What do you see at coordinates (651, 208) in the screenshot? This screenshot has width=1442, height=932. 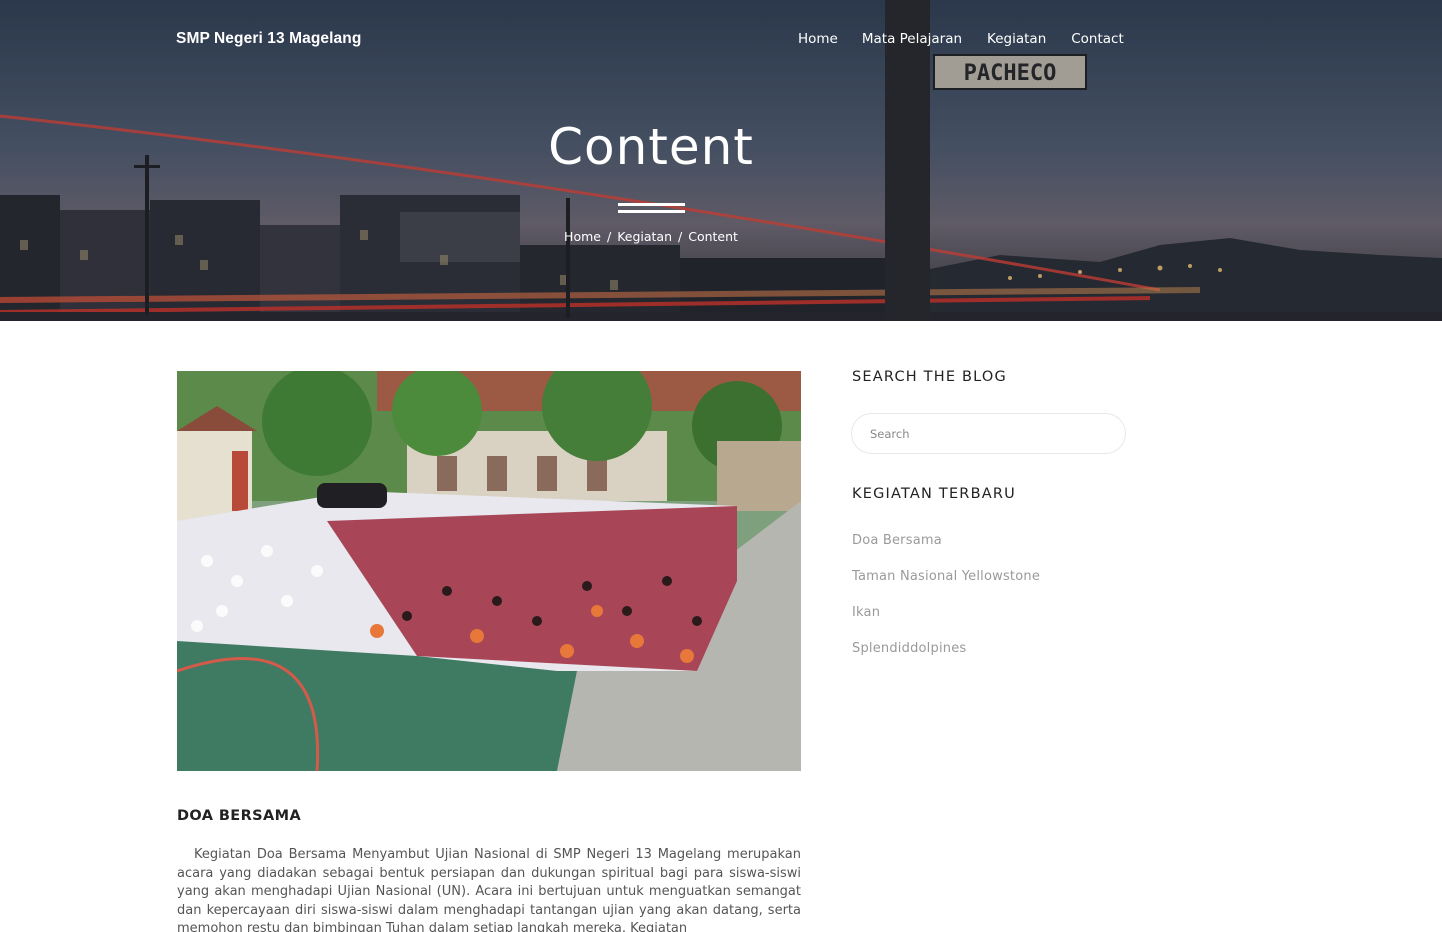 I see `title-divider` at bounding box center [651, 208].